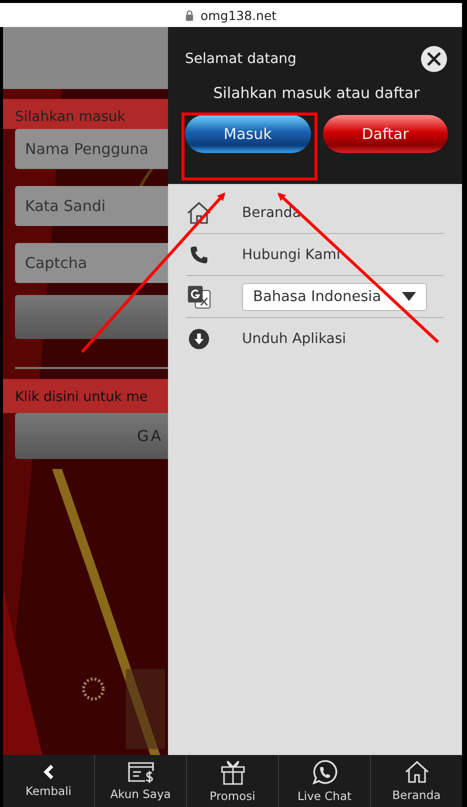 This screenshot has height=807, width=467. Describe the element at coordinates (233, 772) in the screenshot. I see `gift-icon` at that location.